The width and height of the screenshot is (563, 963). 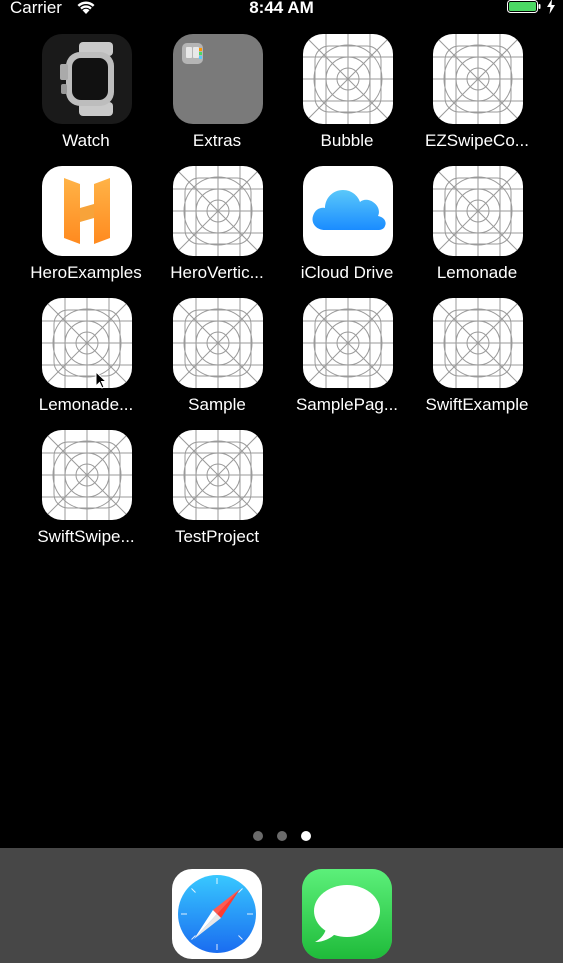 I want to click on app-label: Sample, so click(x=217, y=404).